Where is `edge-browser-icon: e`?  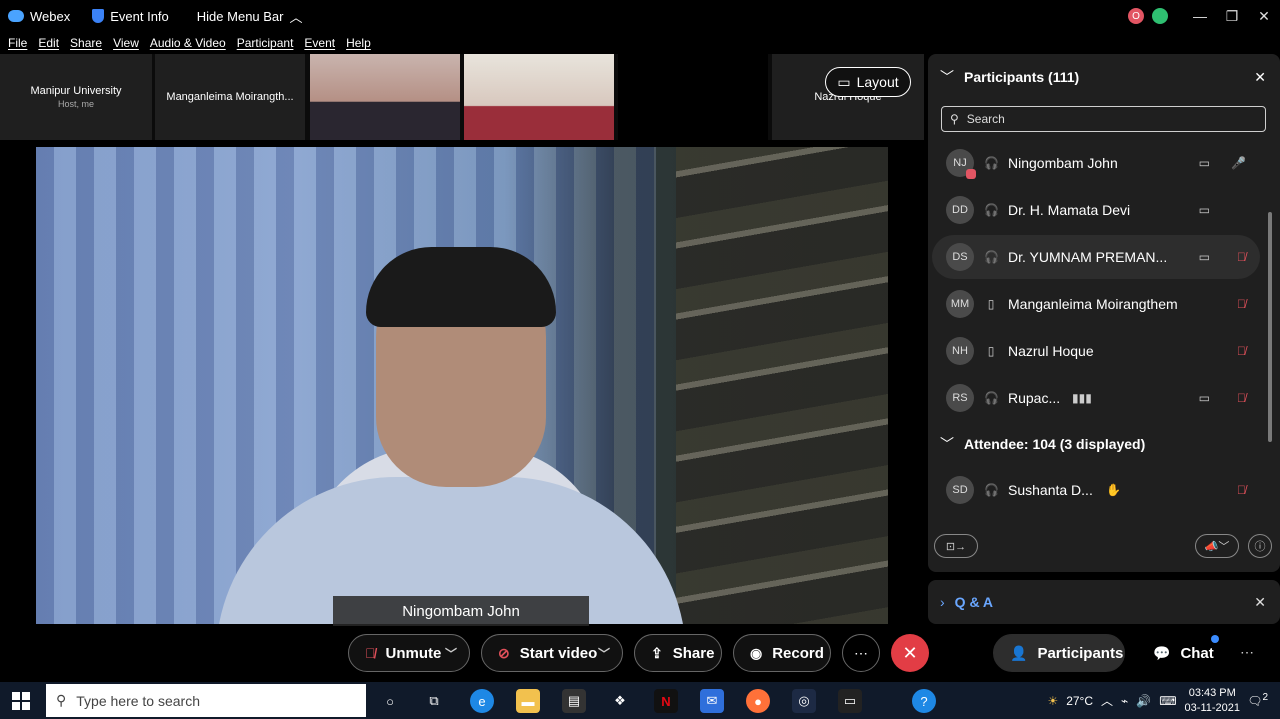
edge-browser-icon: e is located at coordinates (482, 701).